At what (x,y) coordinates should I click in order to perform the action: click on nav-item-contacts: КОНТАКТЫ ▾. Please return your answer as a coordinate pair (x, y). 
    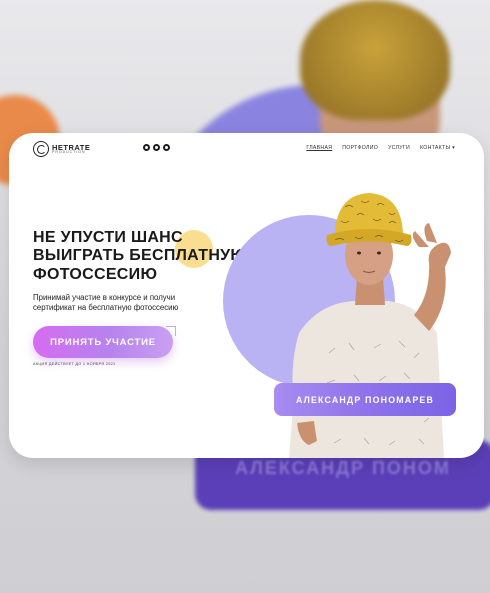
    Looking at the image, I should click on (437, 148).